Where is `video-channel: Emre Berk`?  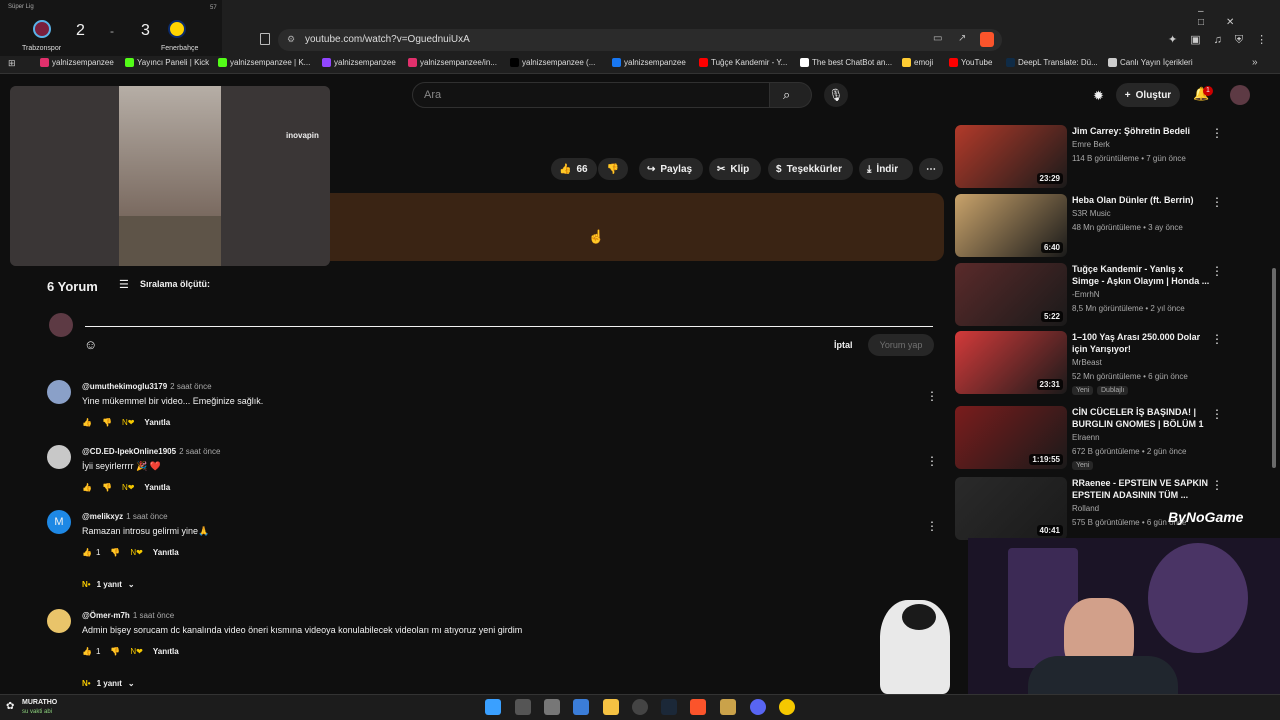
video-channel: Emre Berk is located at coordinates (1091, 144).